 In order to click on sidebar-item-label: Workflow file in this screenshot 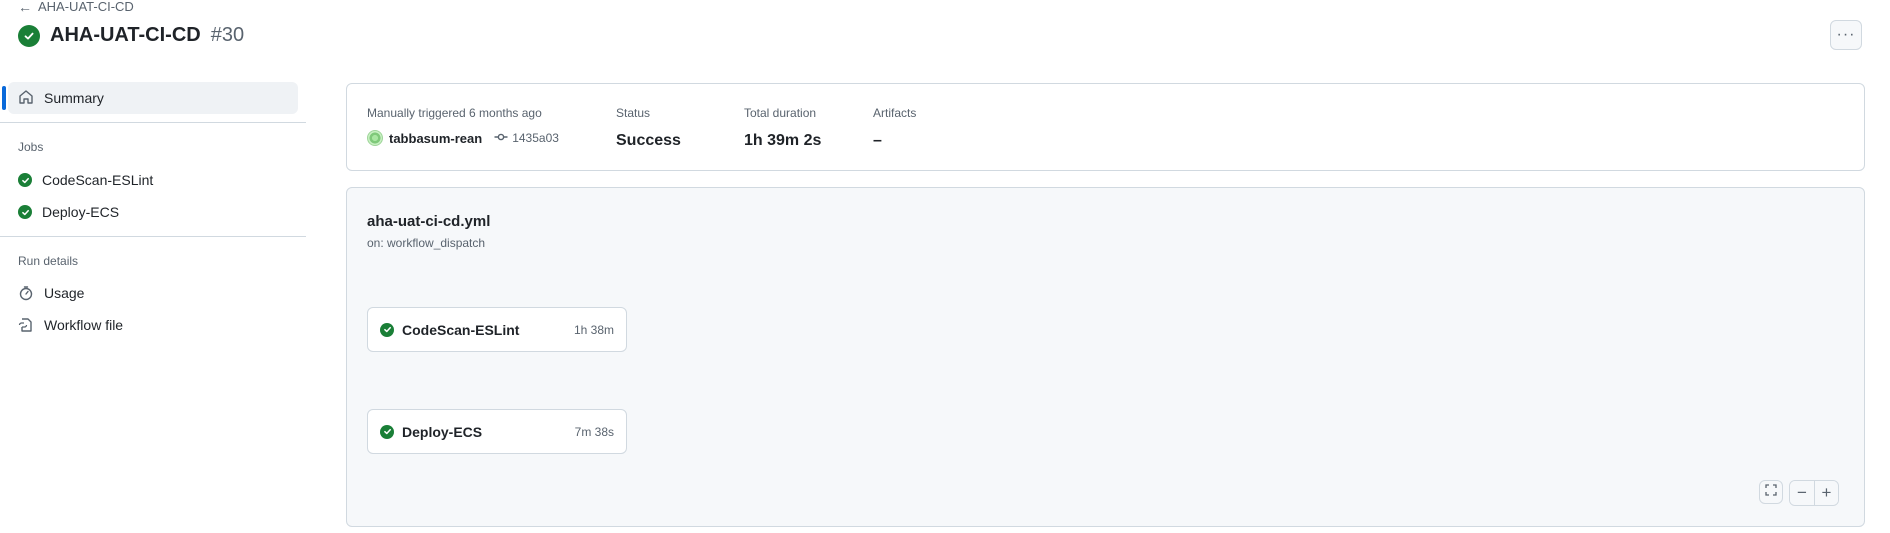, I will do `click(84, 325)`.